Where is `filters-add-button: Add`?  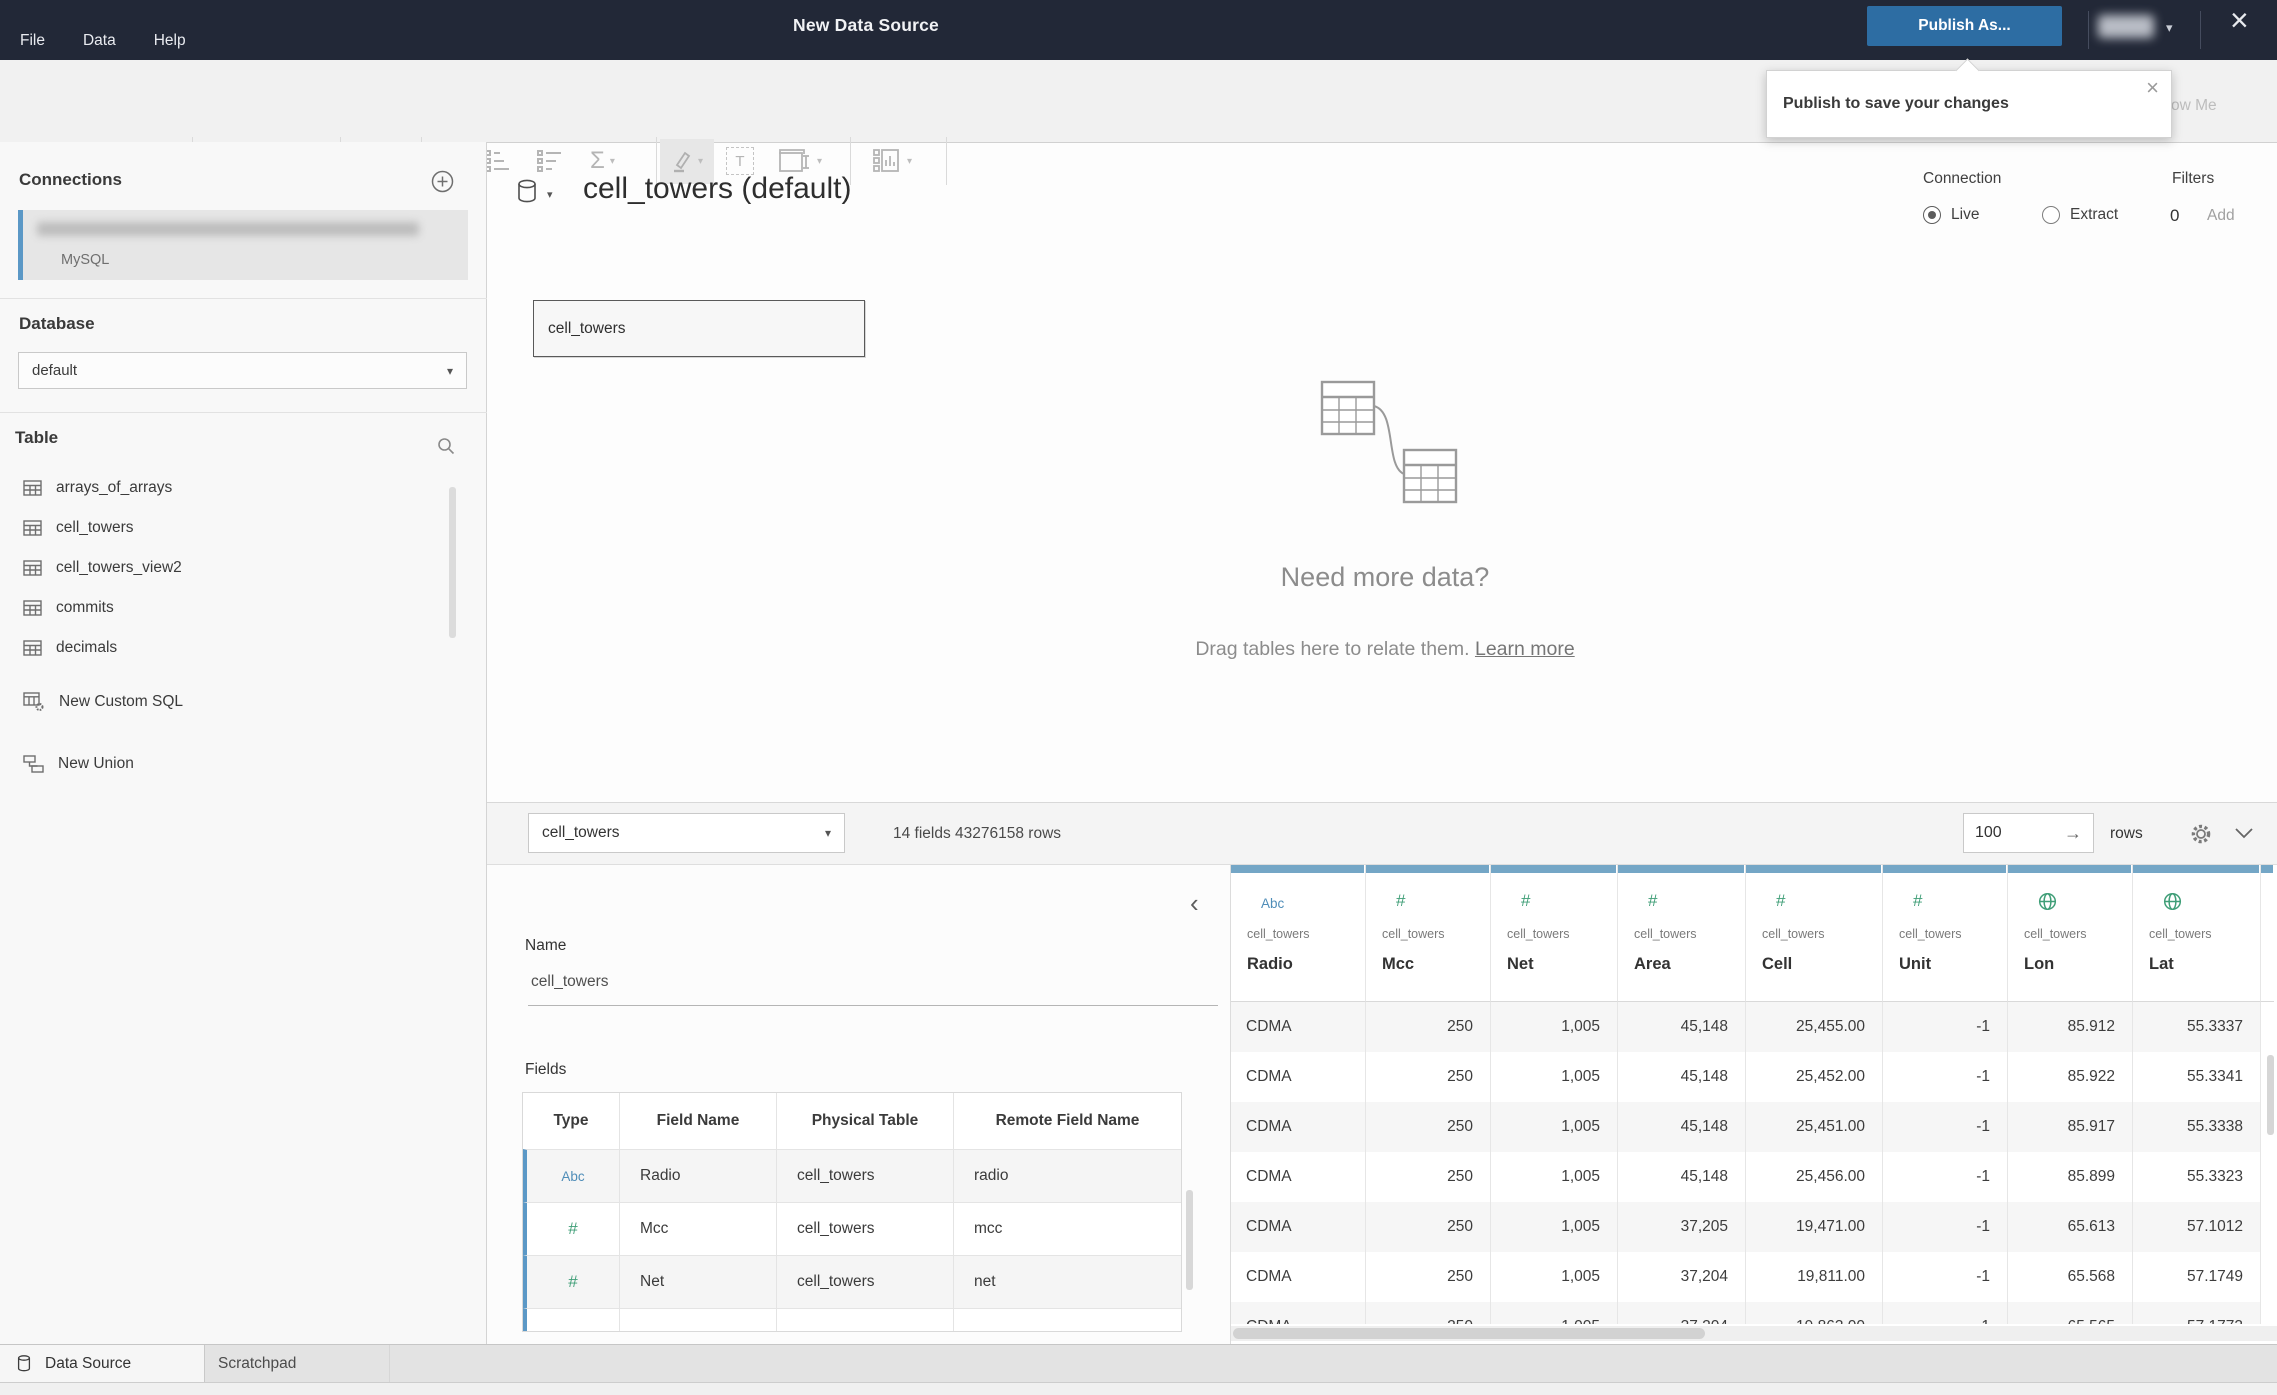 filters-add-button: Add is located at coordinates (2221, 216).